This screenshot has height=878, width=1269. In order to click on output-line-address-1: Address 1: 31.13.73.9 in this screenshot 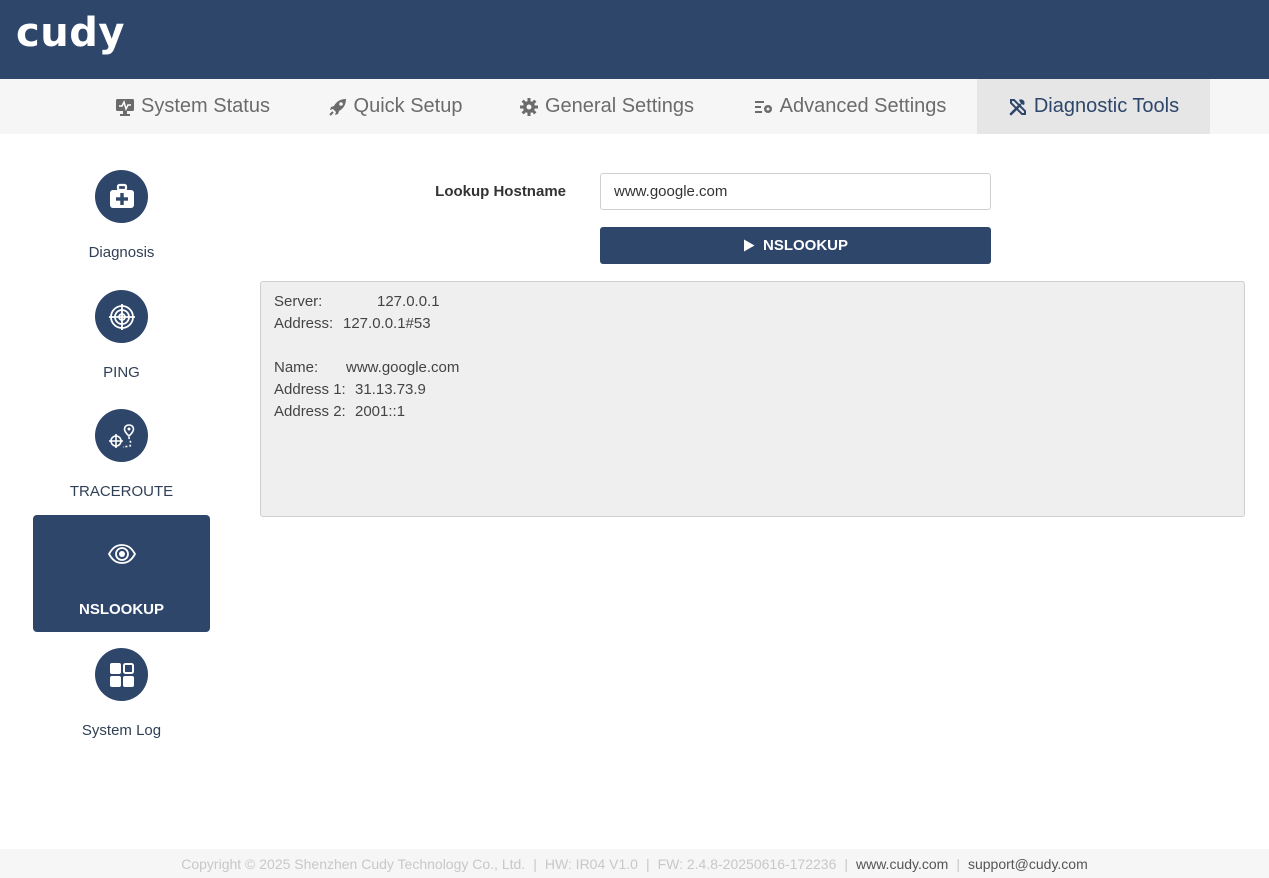, I will do `click(752, 390)`.